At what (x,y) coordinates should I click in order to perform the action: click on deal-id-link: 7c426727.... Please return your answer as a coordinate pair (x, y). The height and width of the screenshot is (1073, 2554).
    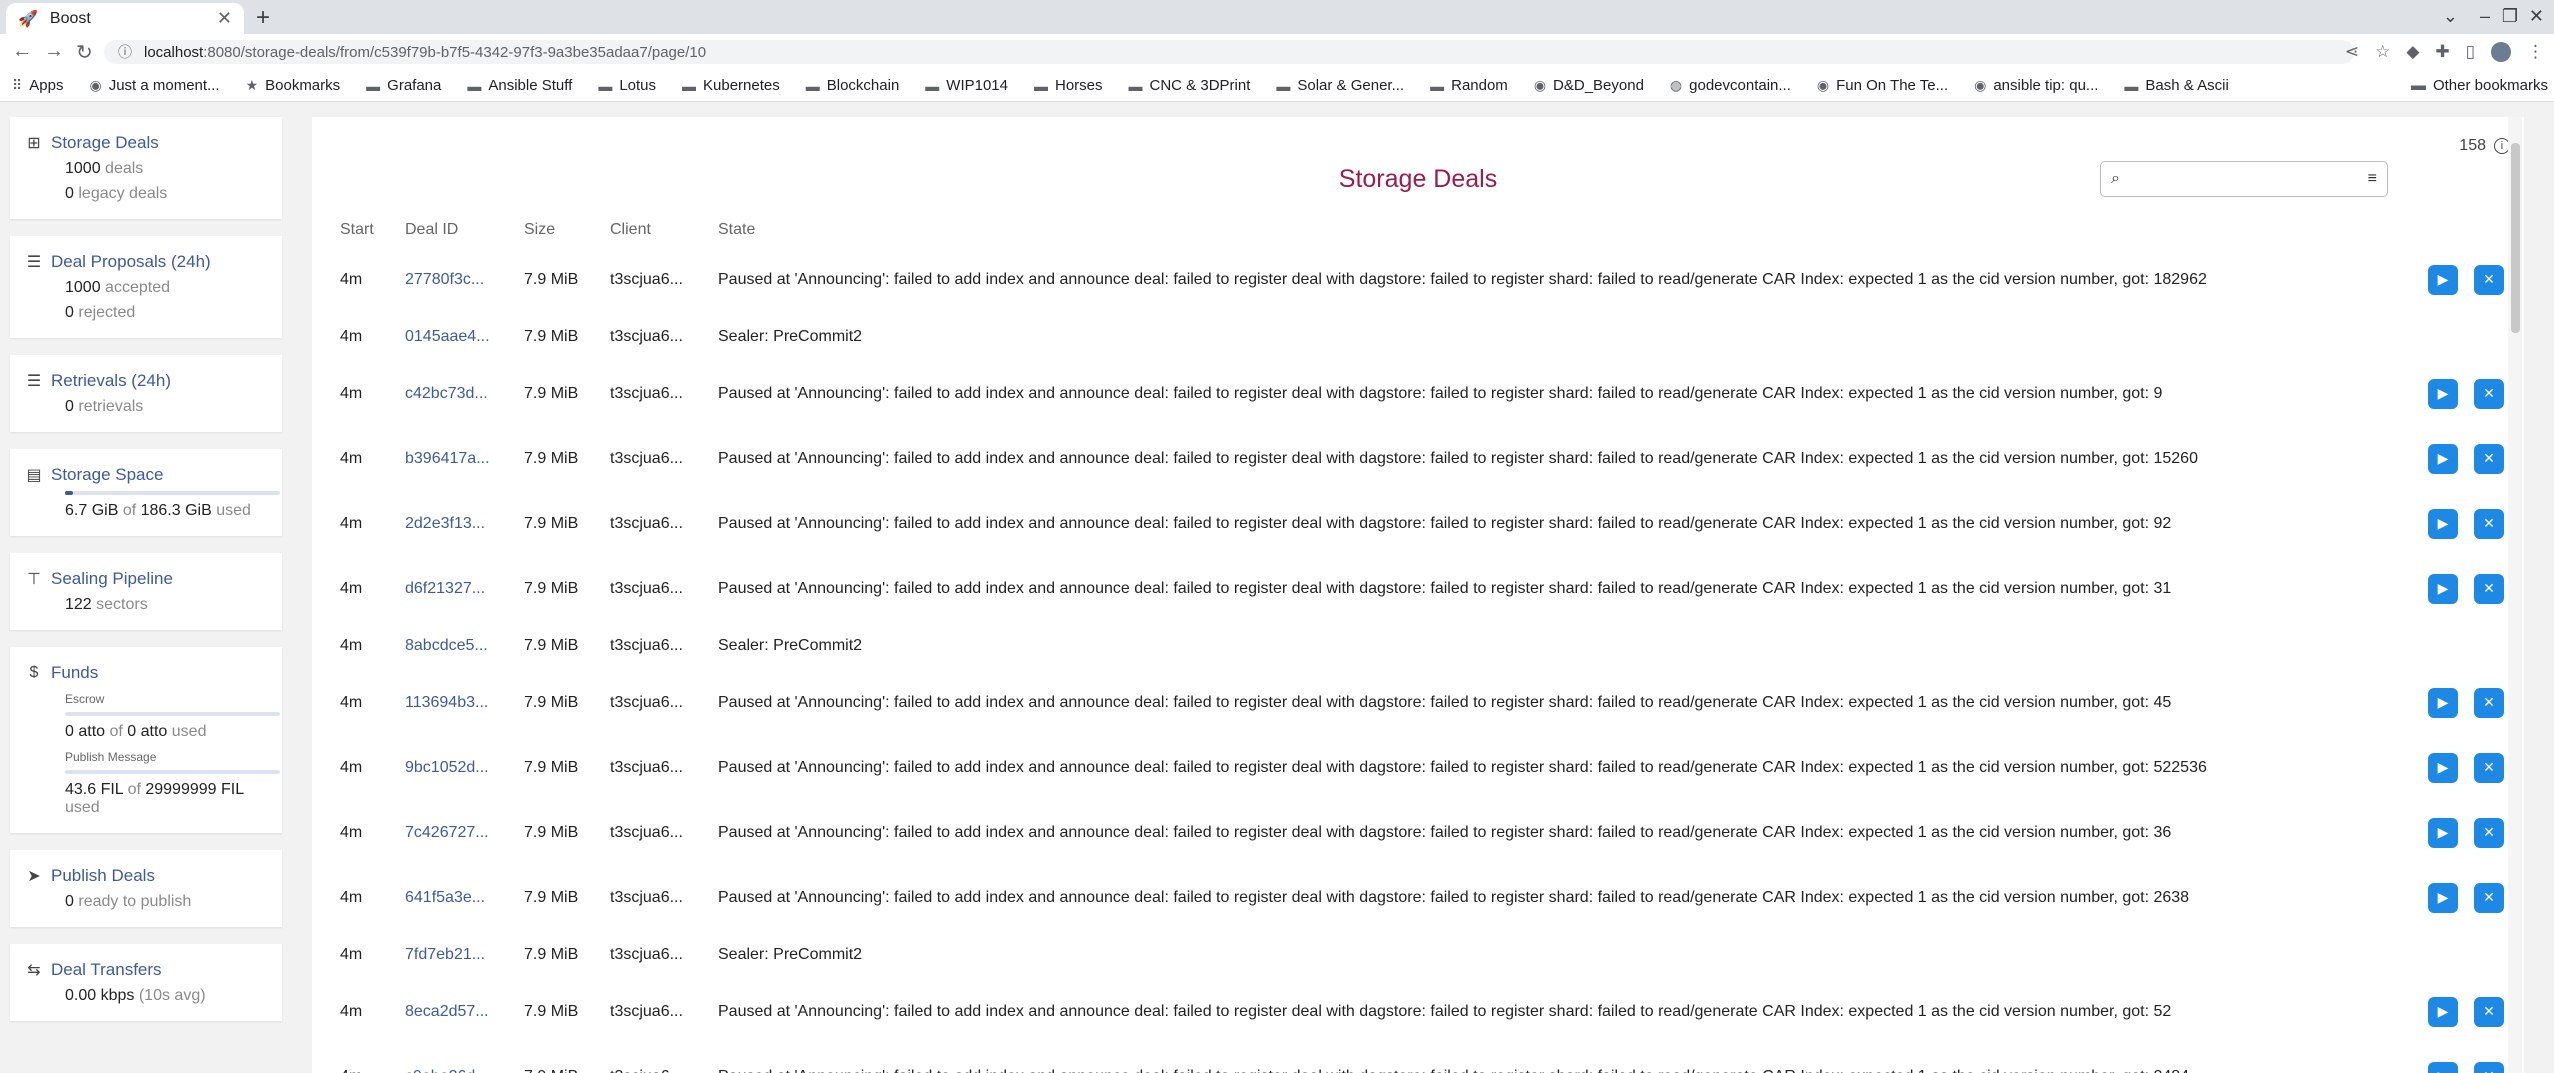
    Looking at the image, I should click on (464, 832).